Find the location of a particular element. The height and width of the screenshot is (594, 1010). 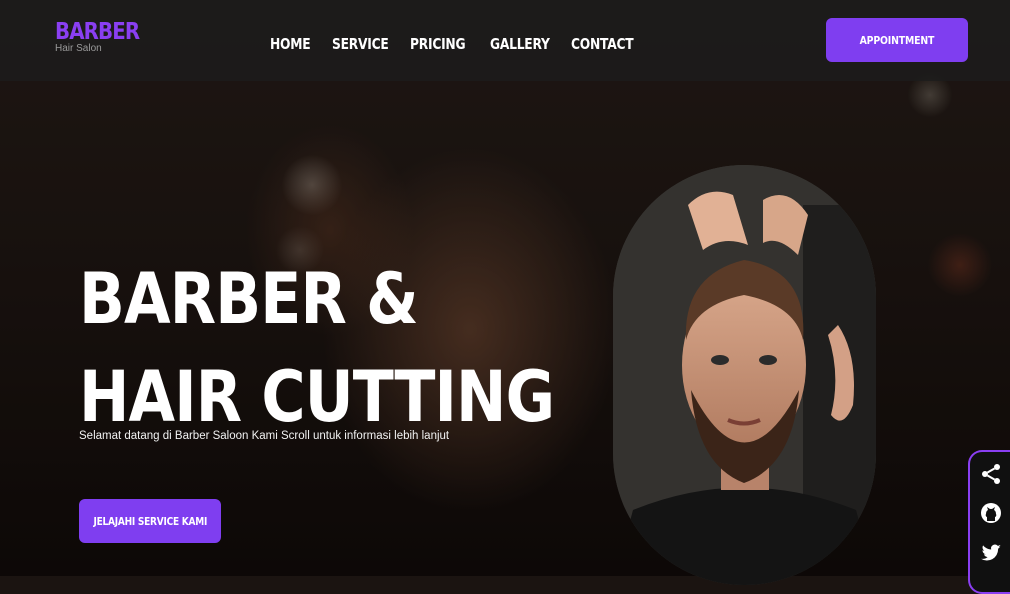

nav-gallery: GALLERY is located at coordinates (520, 44).